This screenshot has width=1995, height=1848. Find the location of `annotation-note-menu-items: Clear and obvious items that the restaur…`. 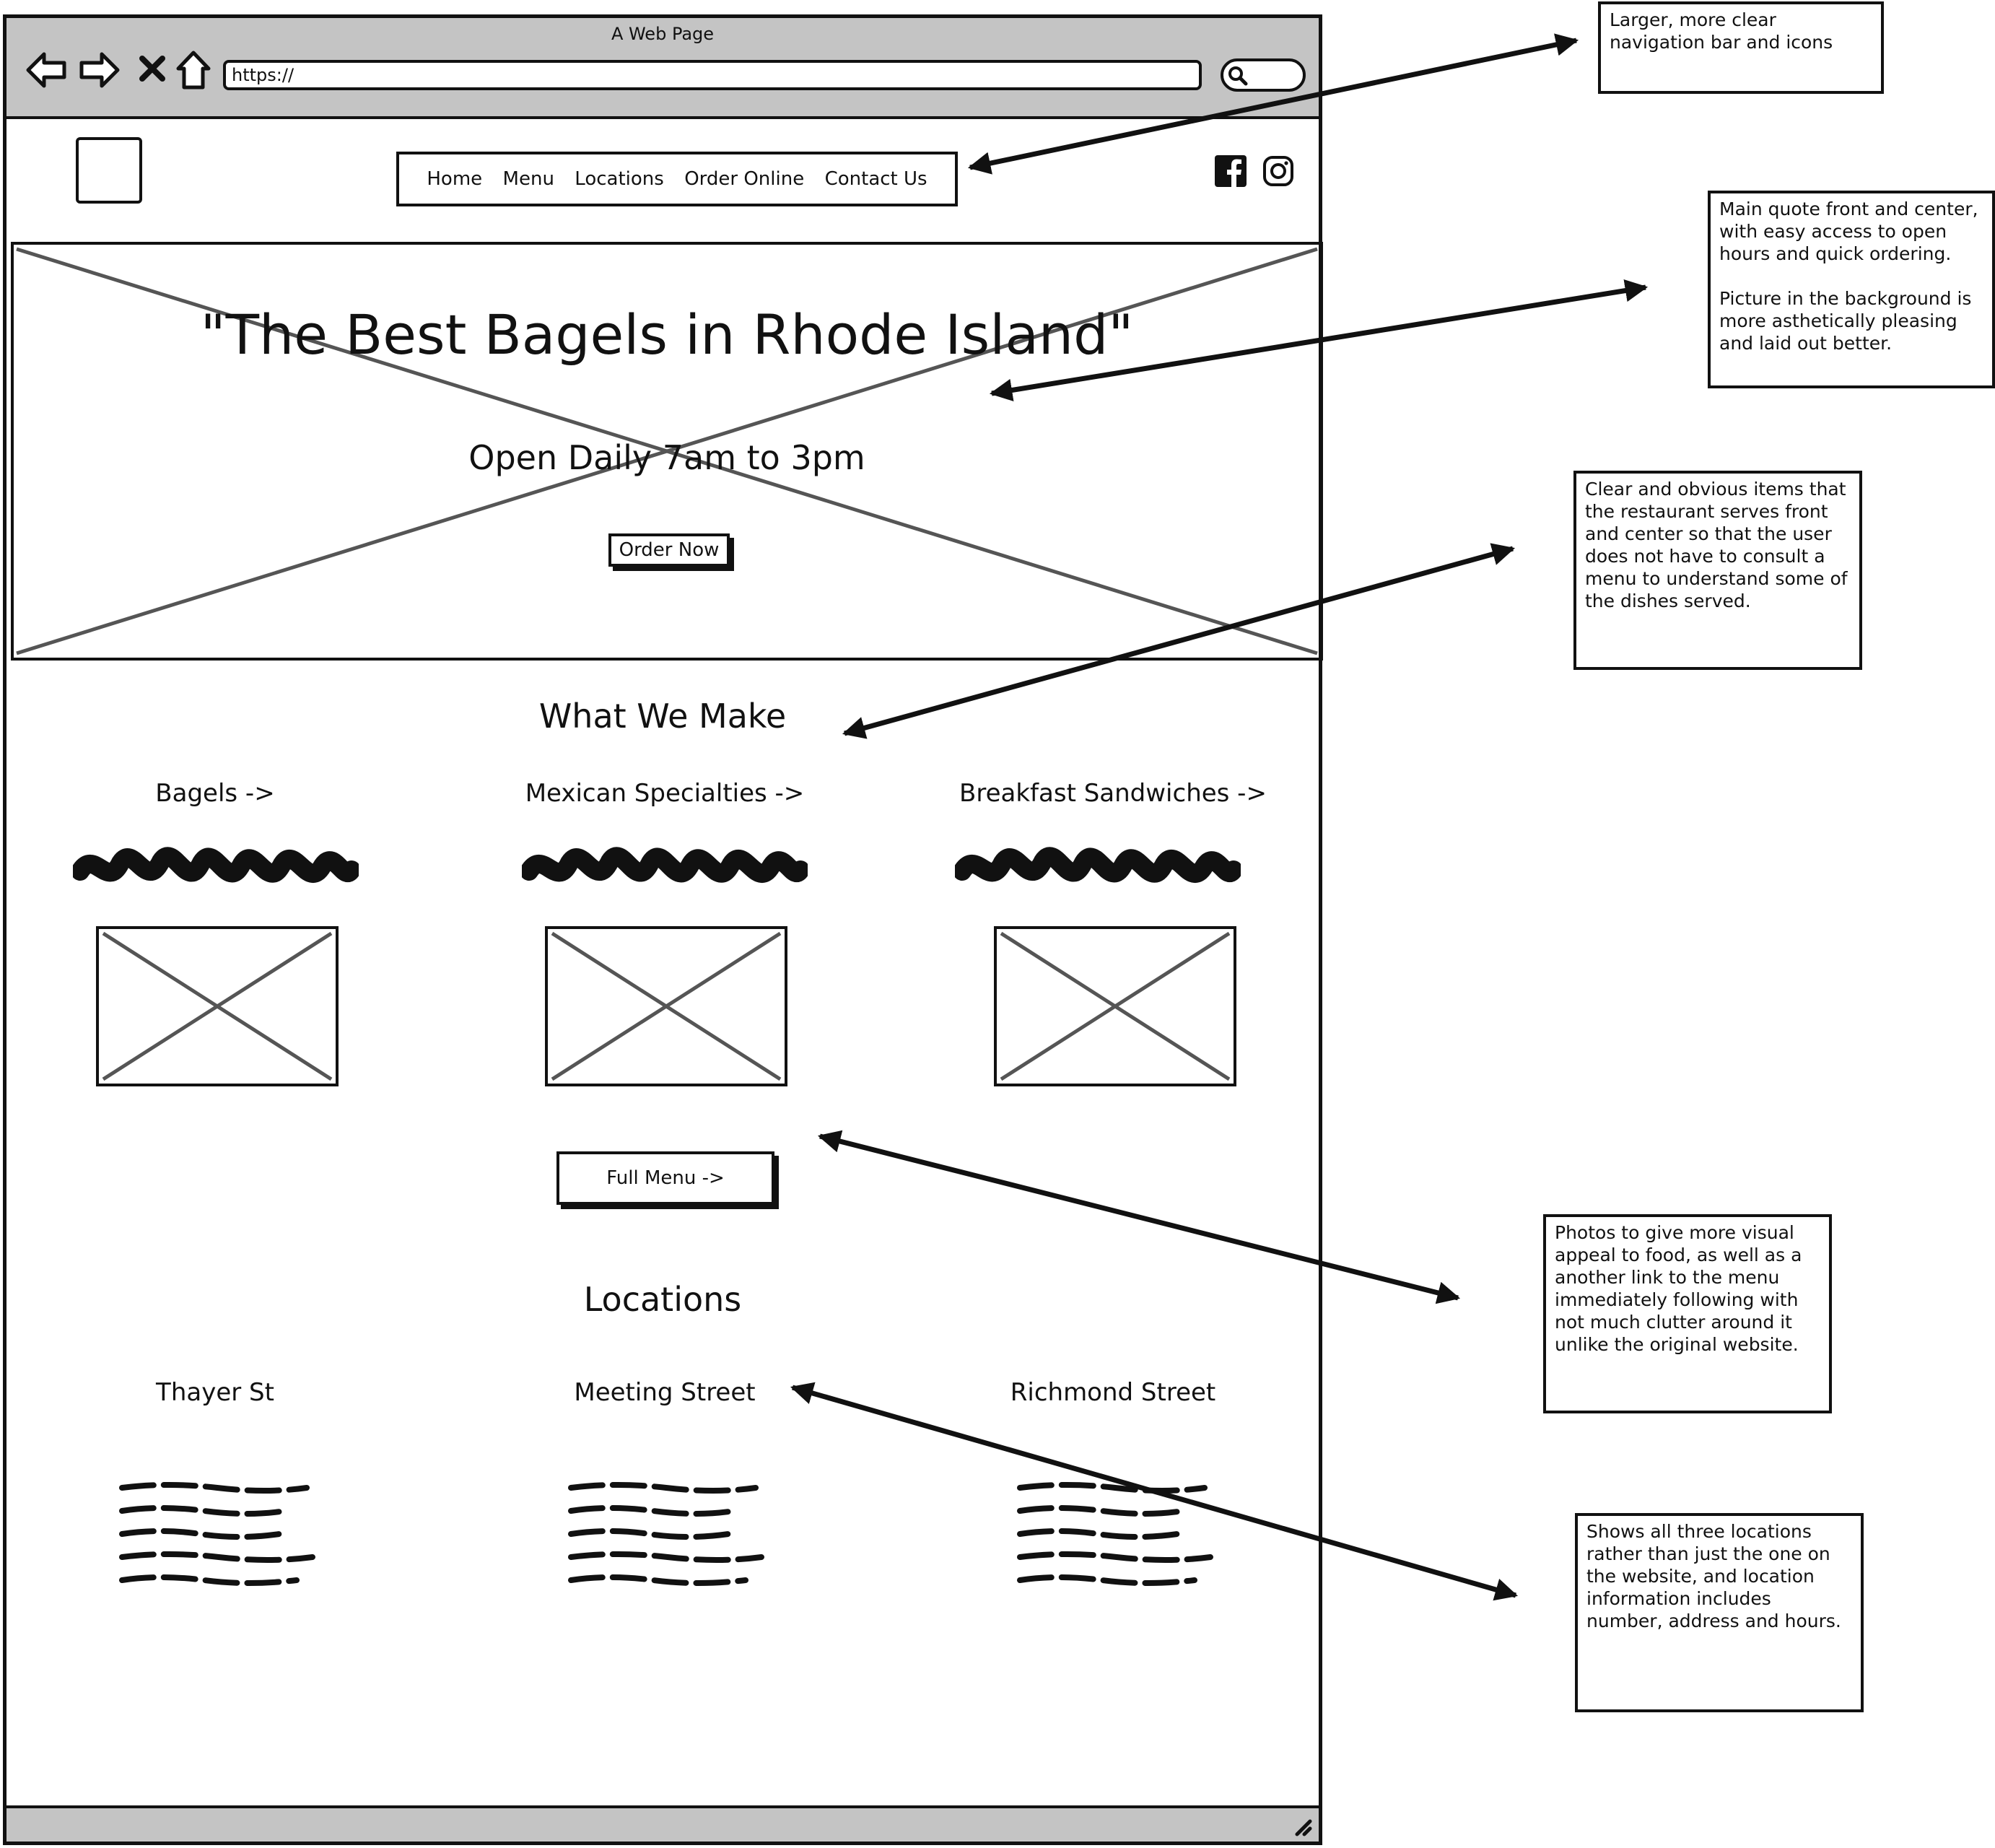

annotation-note-menu-items: Clear and obvious items that the restaur… is located at coordinates (1717, 570).